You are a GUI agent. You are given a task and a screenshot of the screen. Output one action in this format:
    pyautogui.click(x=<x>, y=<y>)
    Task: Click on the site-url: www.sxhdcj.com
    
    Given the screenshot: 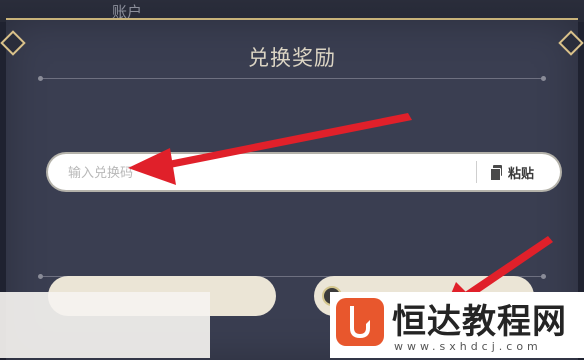 What is the action you would take?
    pyautogui.click(x=468, y=346)
    